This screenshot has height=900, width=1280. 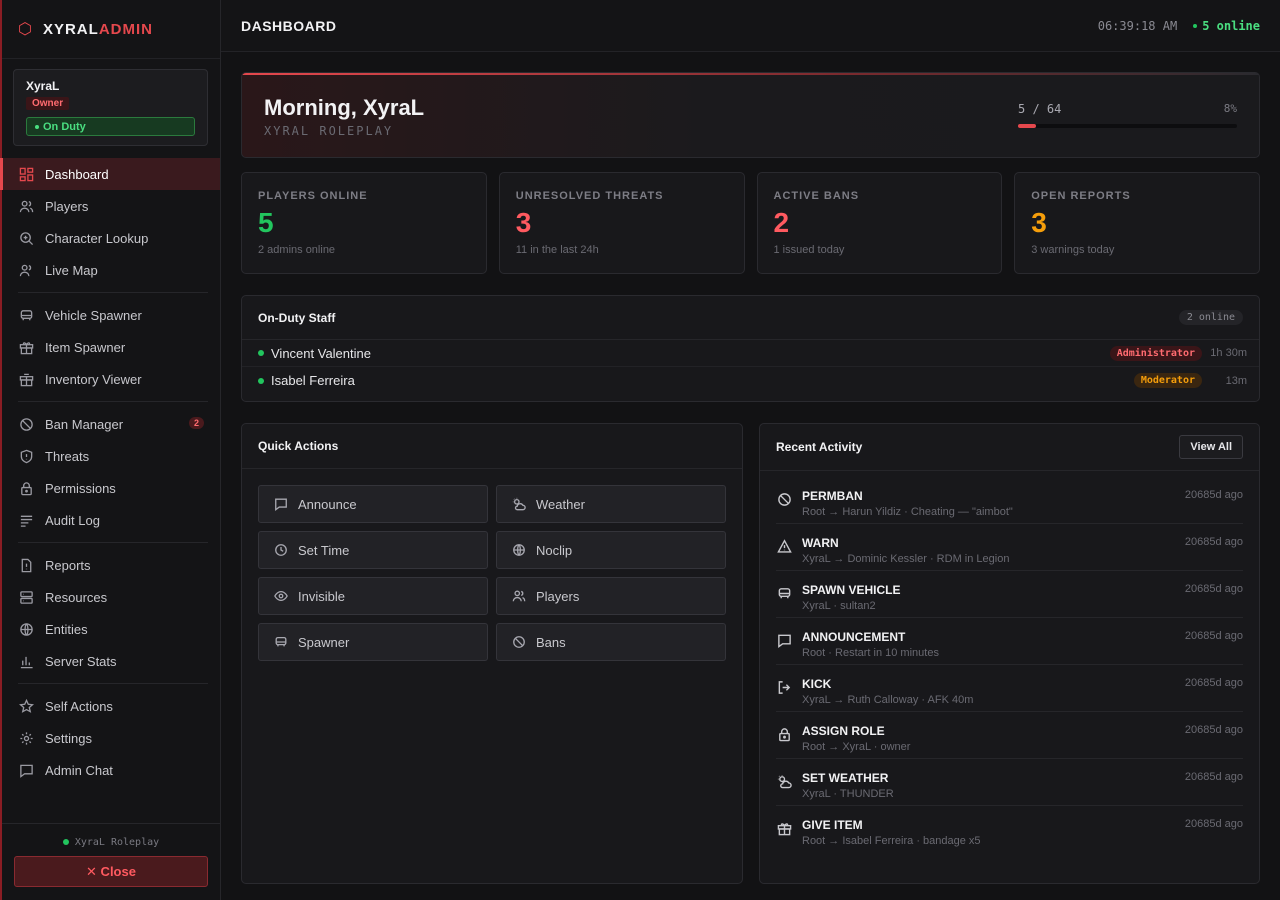 I want to click on message-icon, so click(x=281, y=504).